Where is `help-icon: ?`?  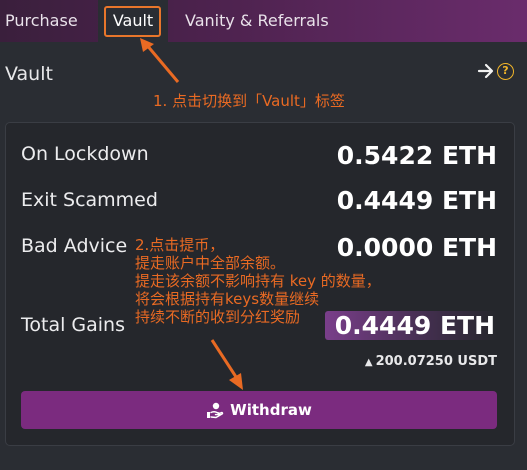 help-icon: ? is located at coordinates (505, 71).